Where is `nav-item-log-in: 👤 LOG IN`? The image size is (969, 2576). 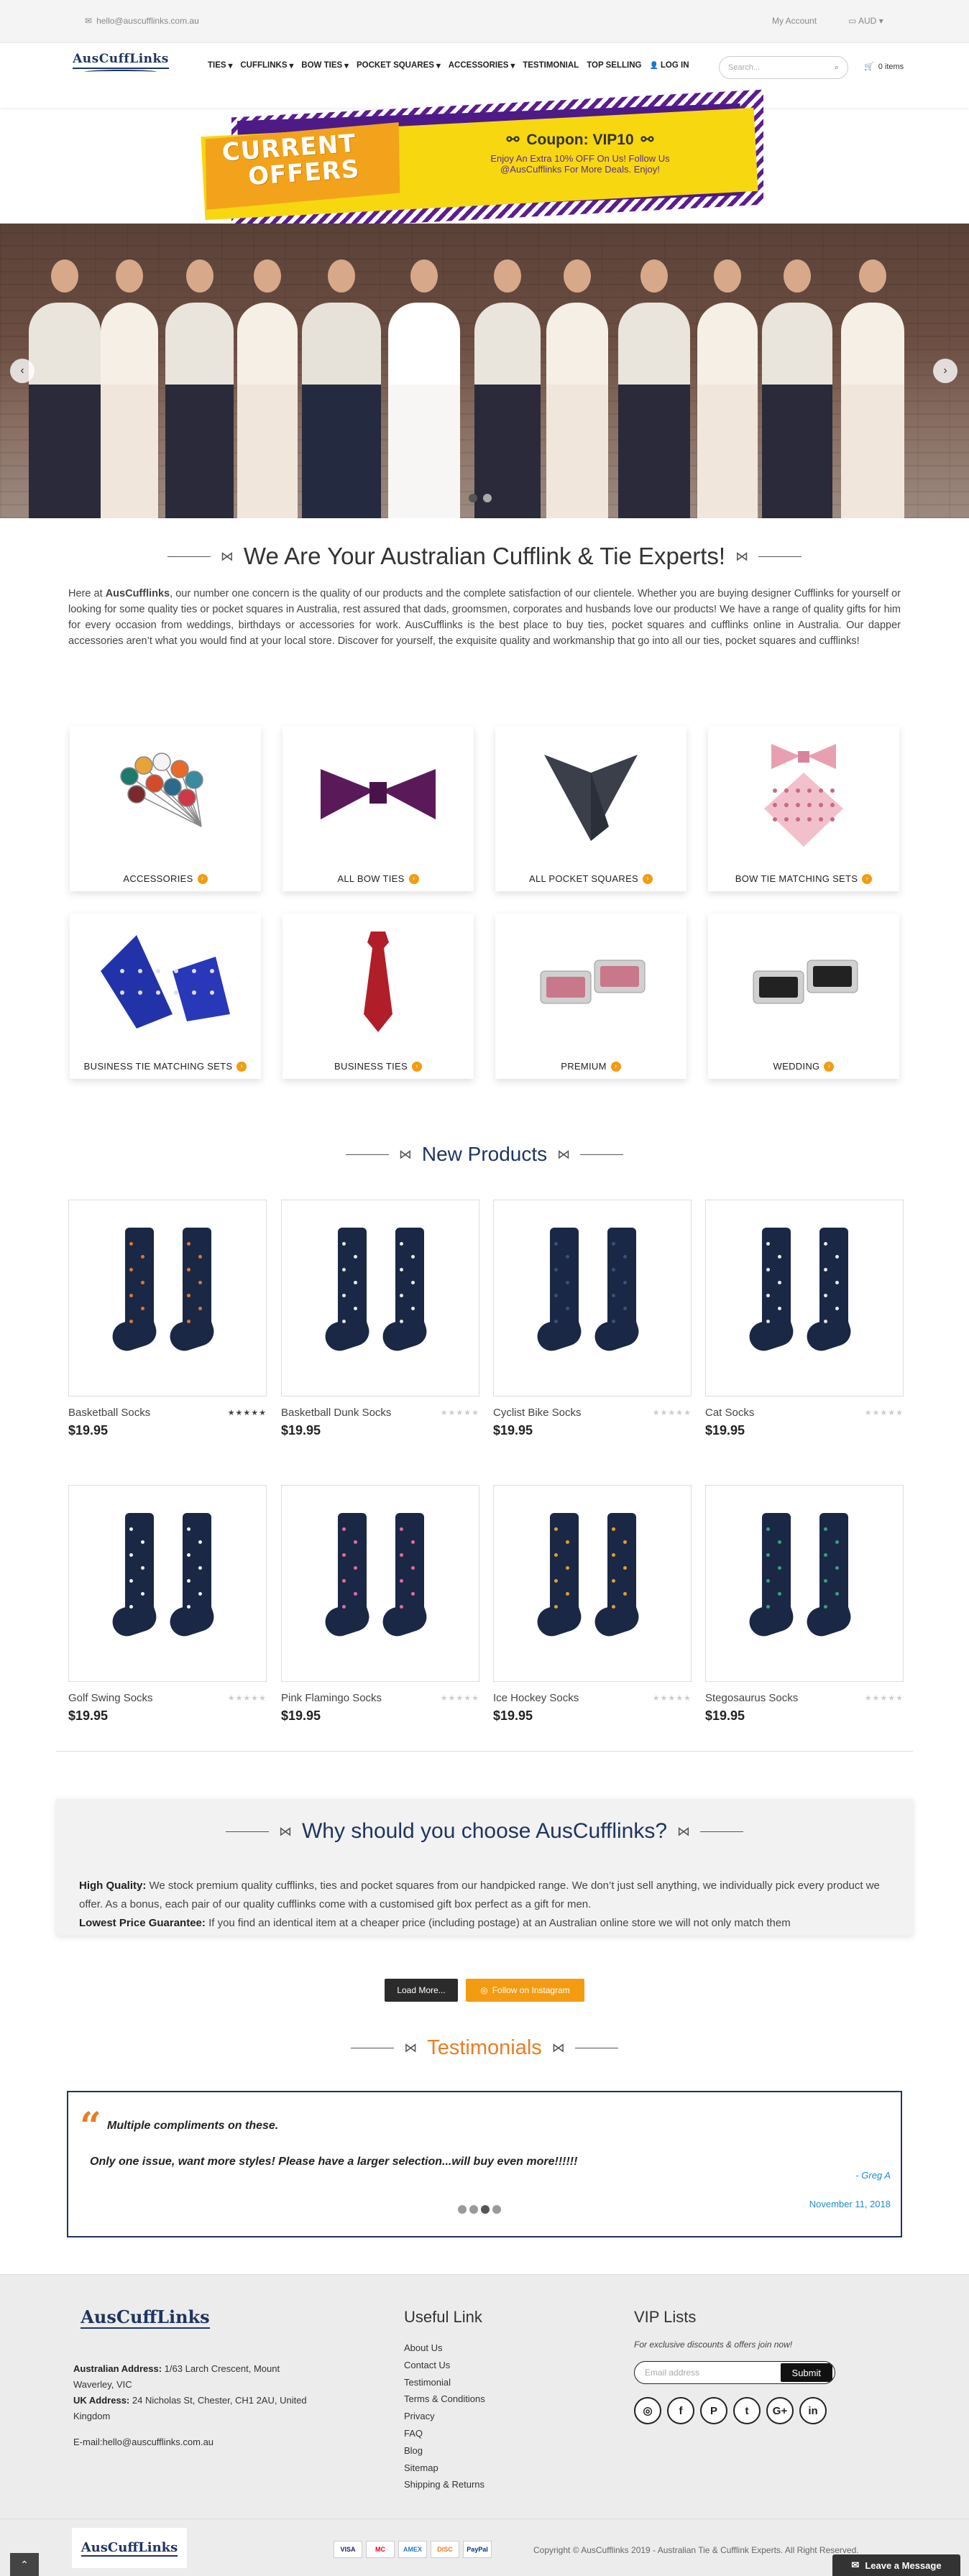 nav-item-log-in: 👤 LOG IN is located at coordinates (669, 65).